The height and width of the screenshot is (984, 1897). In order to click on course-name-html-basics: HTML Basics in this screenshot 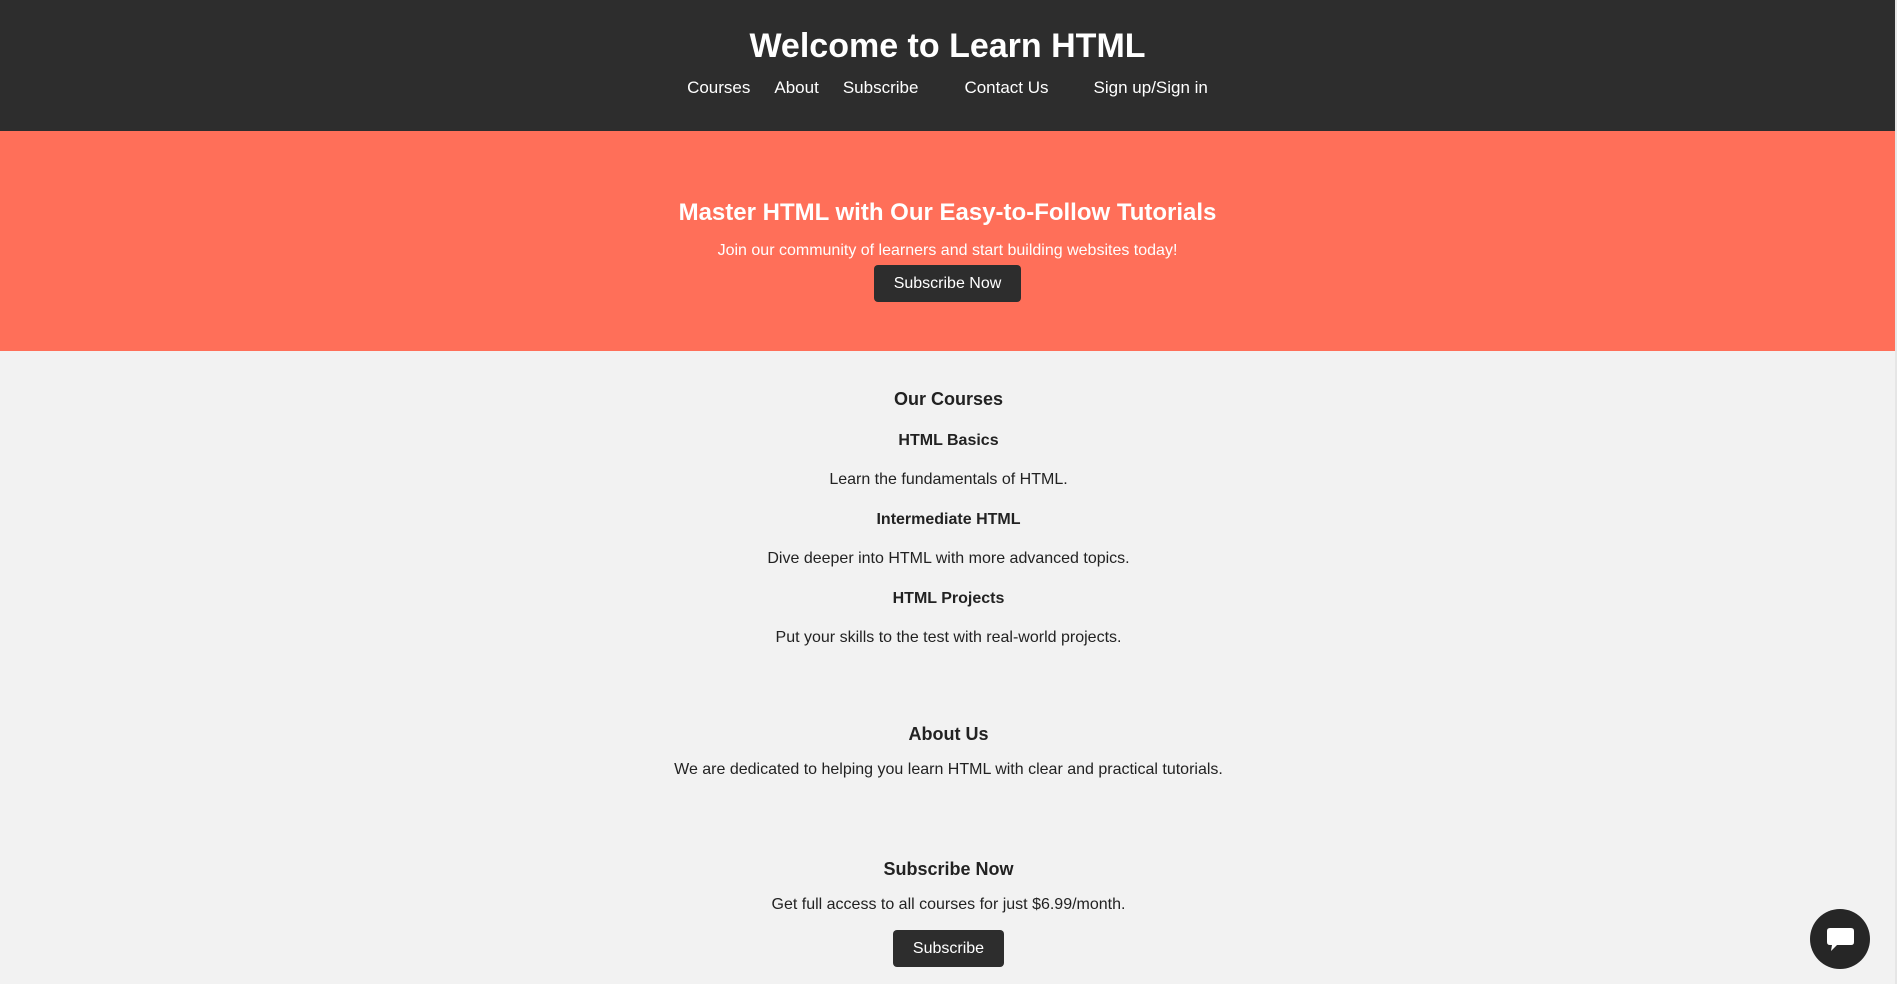, I will do `click(948, 440)`.